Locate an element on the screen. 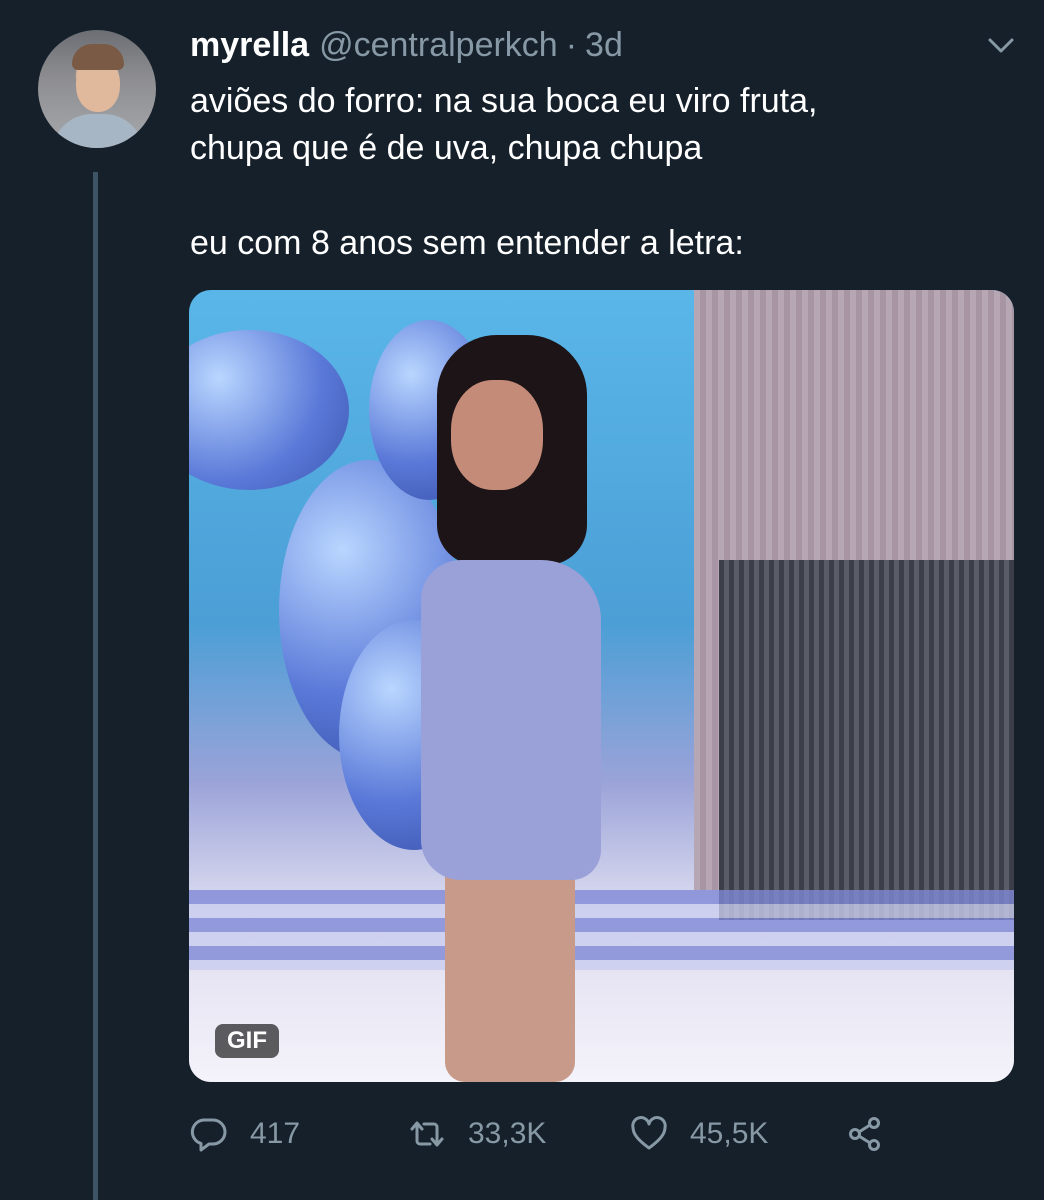 The height and width of the screenshot is (1200, 1044). like-button: 45,5K is located at coordinates (699, 1134).